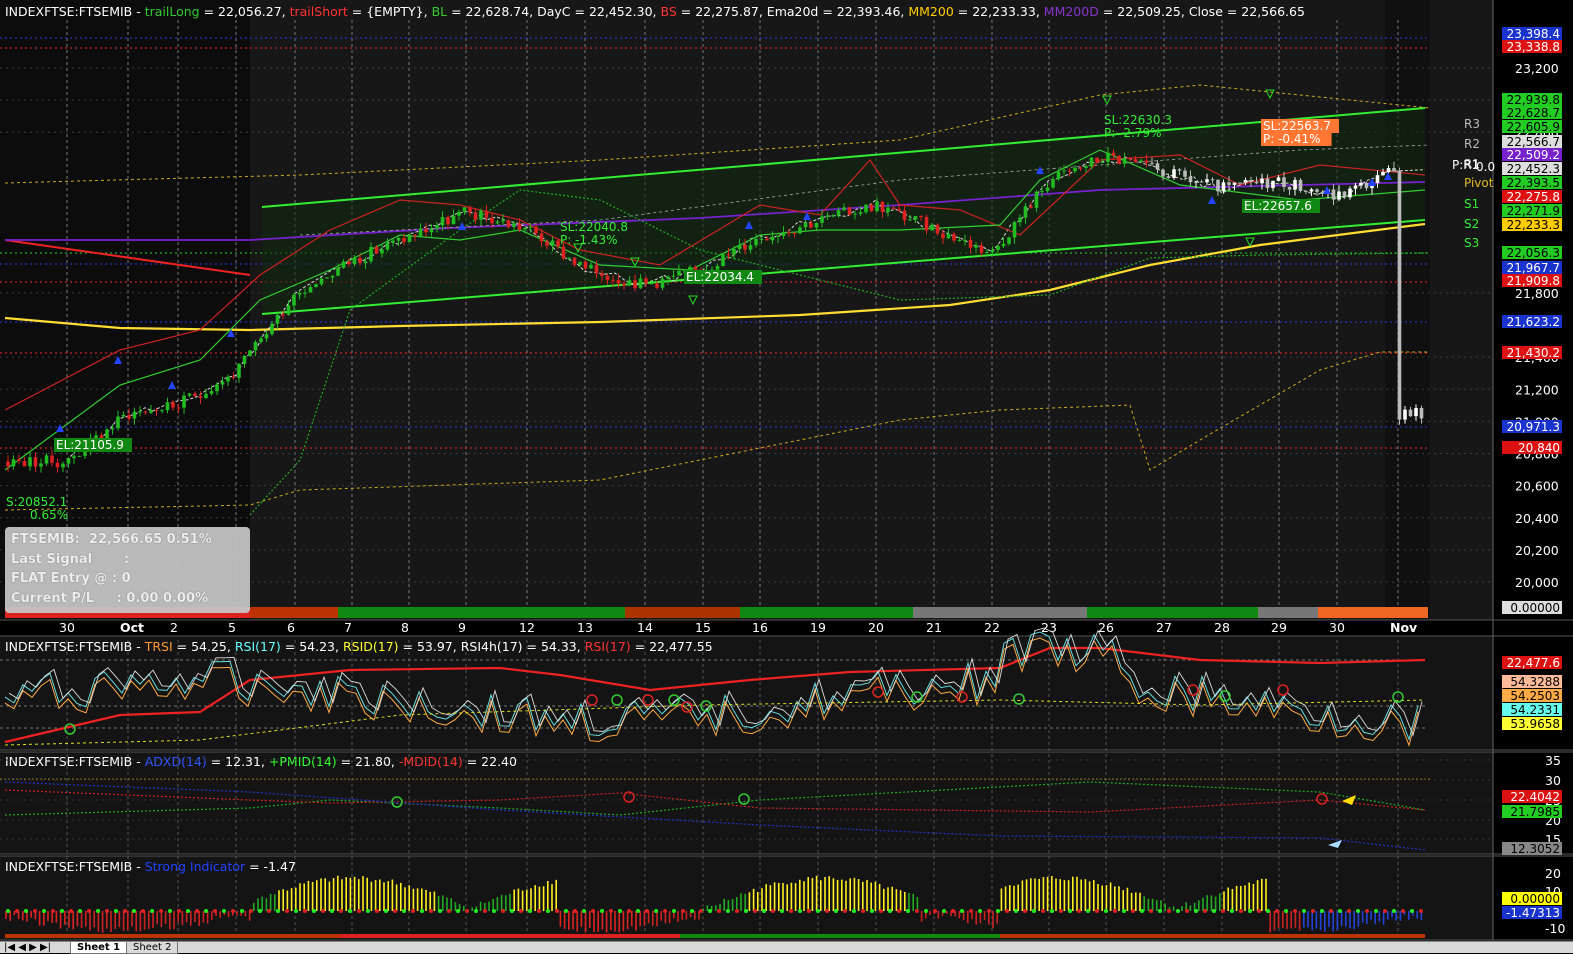 This screenshot has width=1573, height=954. Describe the element at coordinates (232, 627) in the screenshot. I see `x-label-3: 5` at that location.